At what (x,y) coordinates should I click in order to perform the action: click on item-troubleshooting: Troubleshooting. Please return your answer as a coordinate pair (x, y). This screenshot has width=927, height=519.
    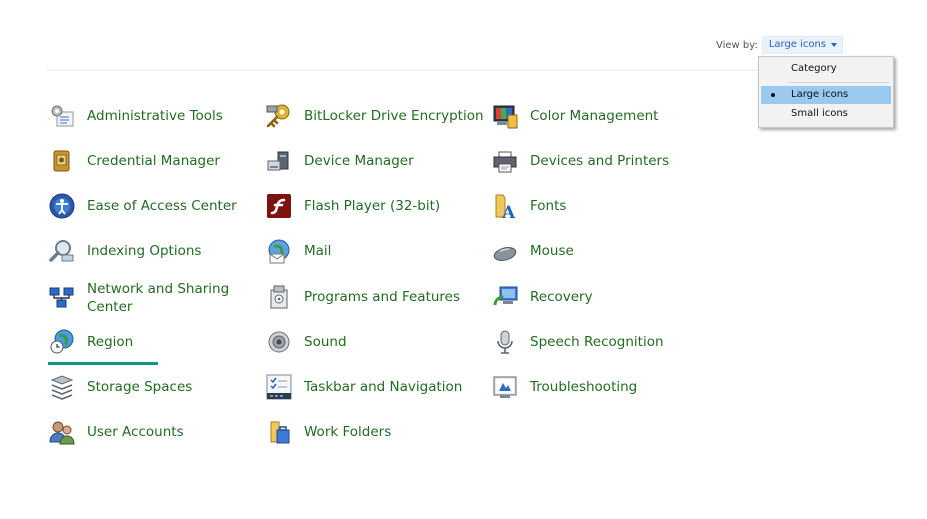
    Looking at the image, I should click on (564, 387).